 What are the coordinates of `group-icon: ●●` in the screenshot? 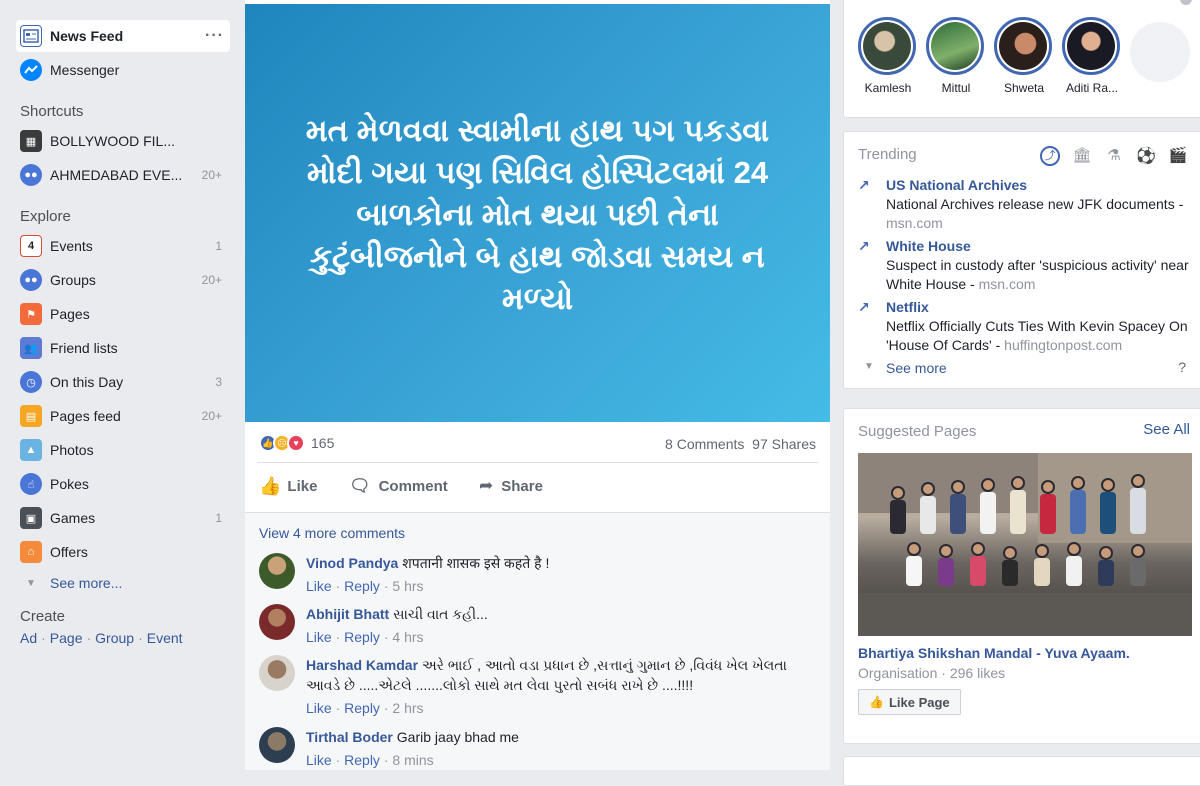 It's located at (31, 175).